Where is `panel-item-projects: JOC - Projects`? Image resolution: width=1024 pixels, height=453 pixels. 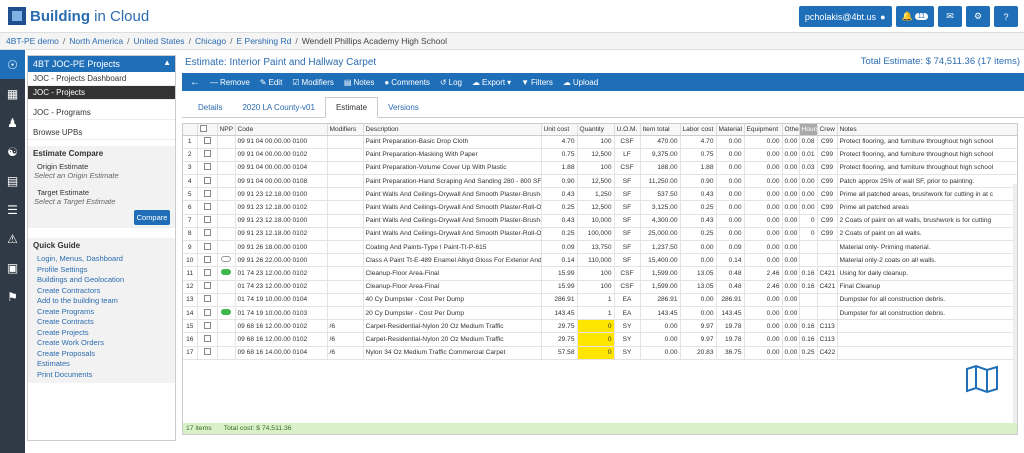
panel-item-projects: JOC - Projects is located at coordinates (101, 93).